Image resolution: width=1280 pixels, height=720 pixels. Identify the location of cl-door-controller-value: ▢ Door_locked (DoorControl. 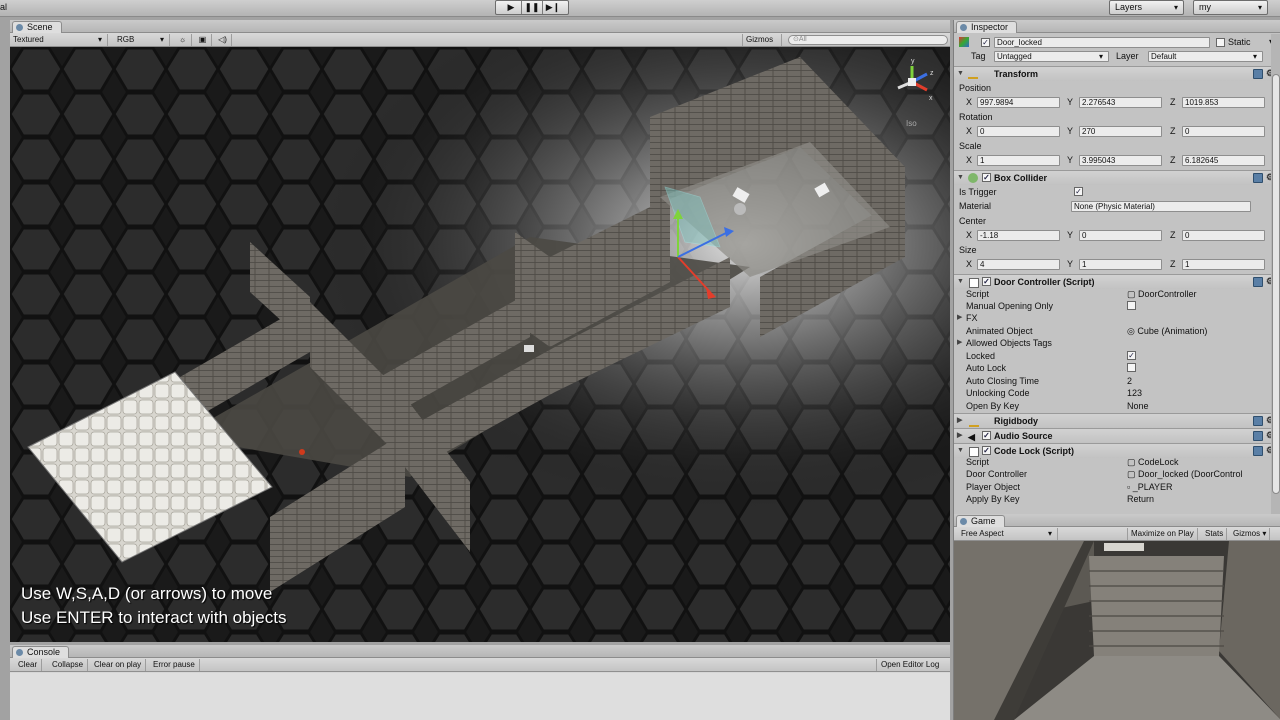
(1192, 474).